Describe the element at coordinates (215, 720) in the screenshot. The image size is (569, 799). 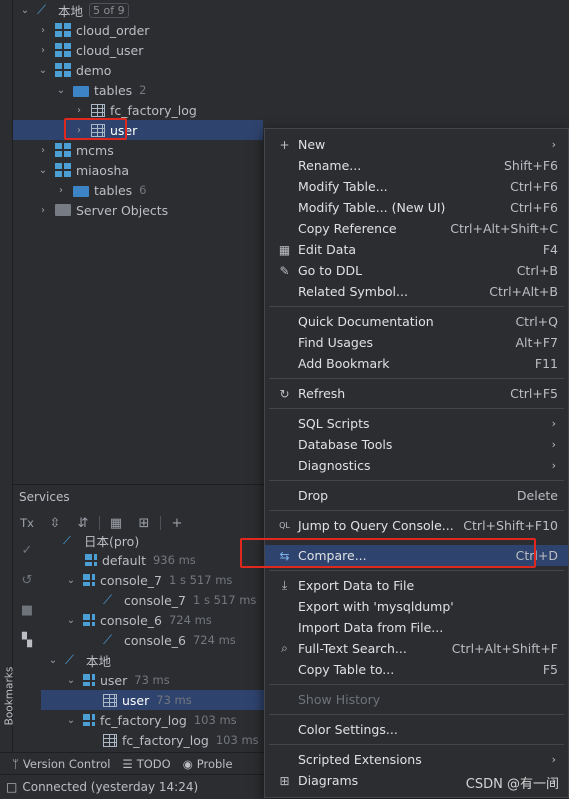
I see `service-duration: 103 ms` at that location.